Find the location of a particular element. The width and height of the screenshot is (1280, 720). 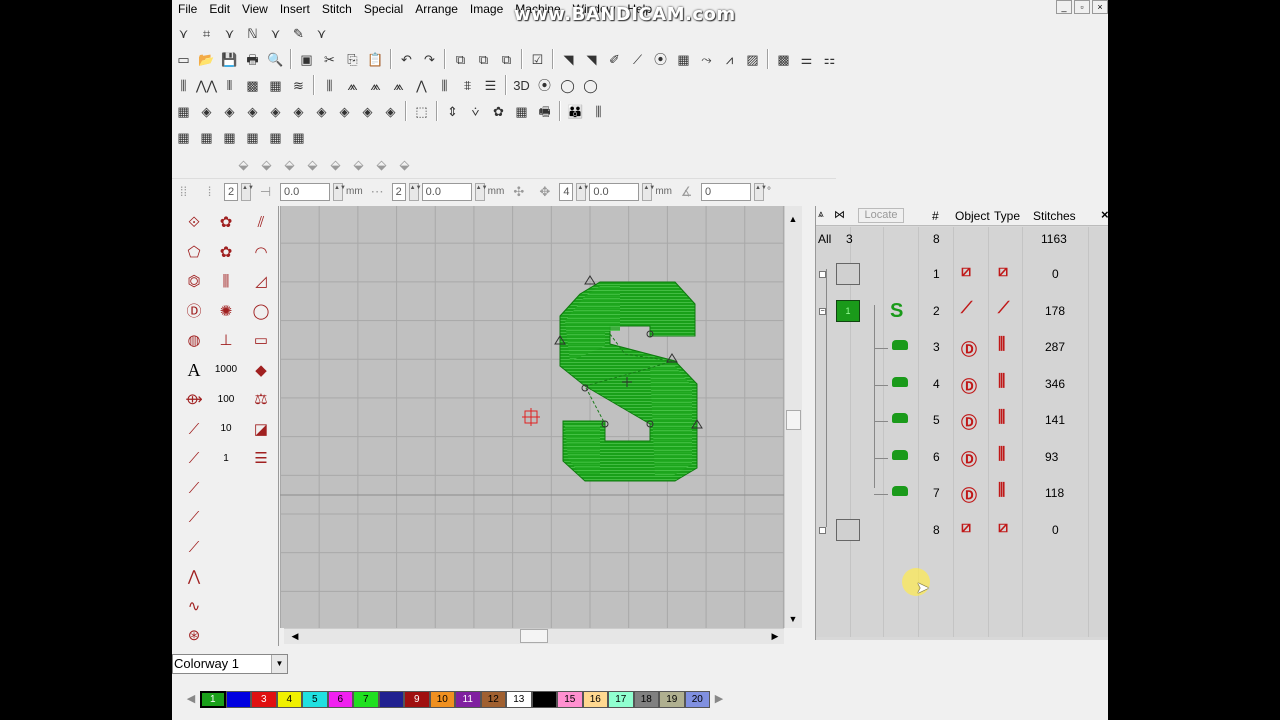

digitizing-tool-icon: 100 is located at coordinates (226, 400).